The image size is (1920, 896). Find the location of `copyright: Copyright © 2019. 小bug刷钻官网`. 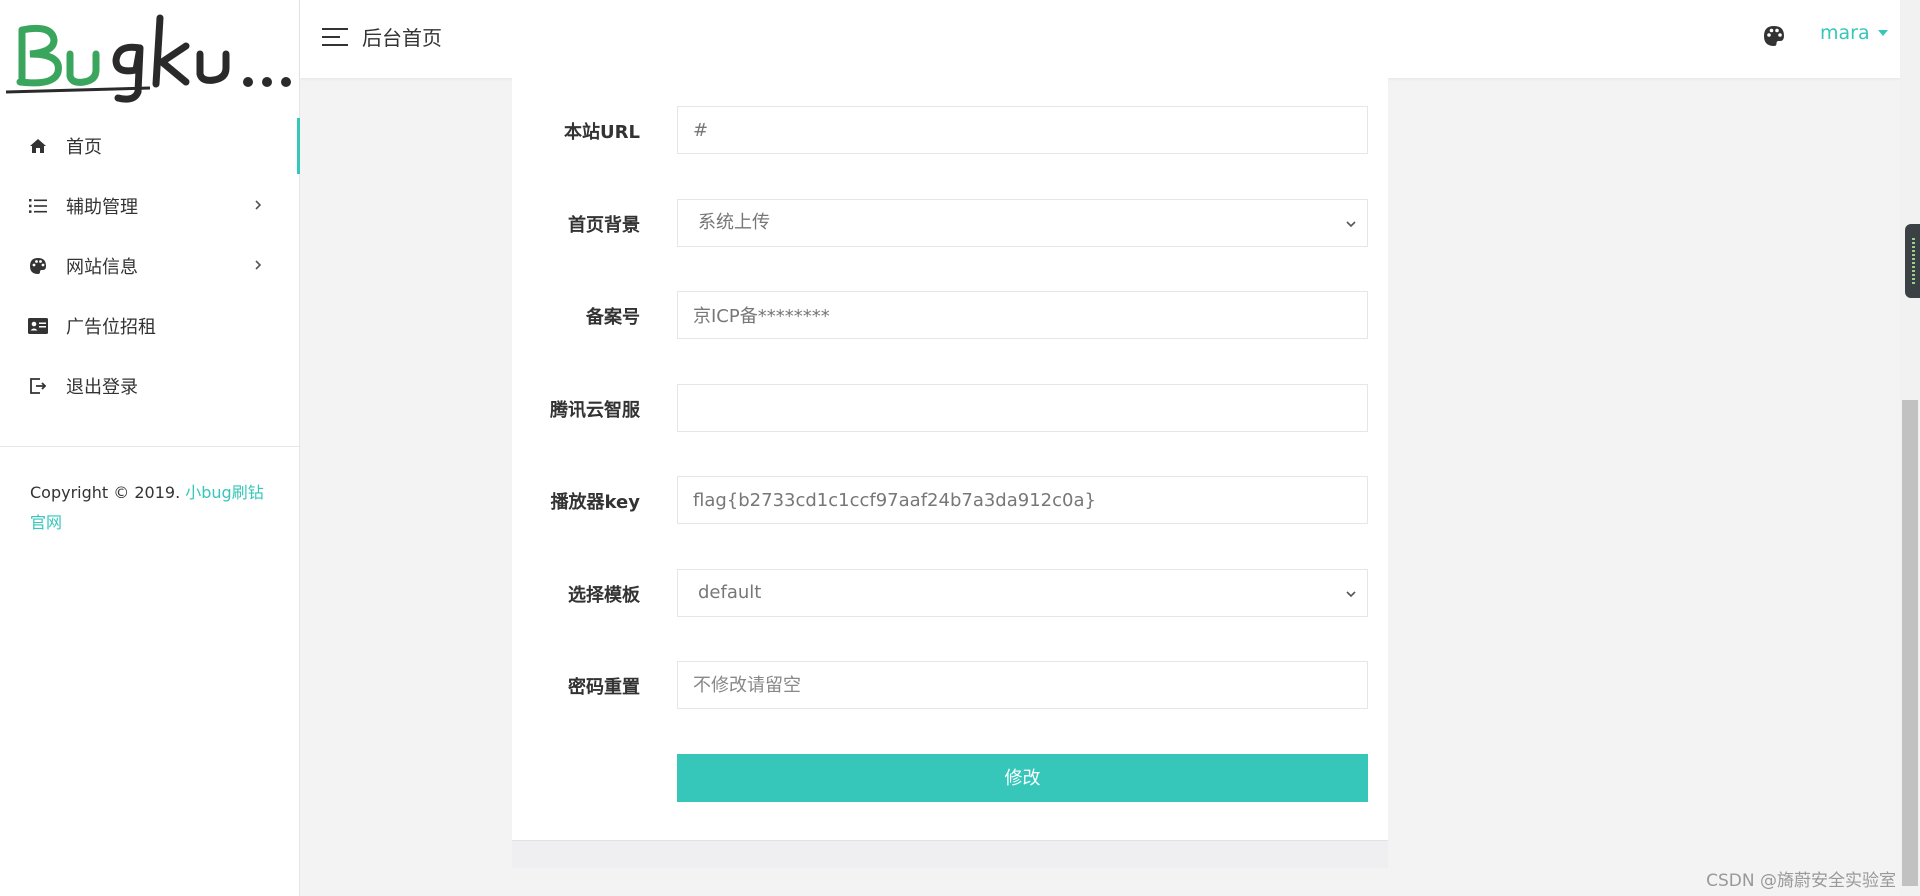

copyright: Copyright © 2019. 小bug刷钻官网 is located at coordinates (150, 508).